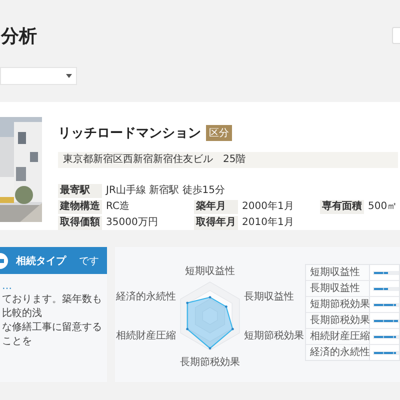 The width and height of the screenshot is (400, 400). What do you see at coordinates (69, 76) in the screenshot?
I see `caret-icon` at bounding box center [69, 76].